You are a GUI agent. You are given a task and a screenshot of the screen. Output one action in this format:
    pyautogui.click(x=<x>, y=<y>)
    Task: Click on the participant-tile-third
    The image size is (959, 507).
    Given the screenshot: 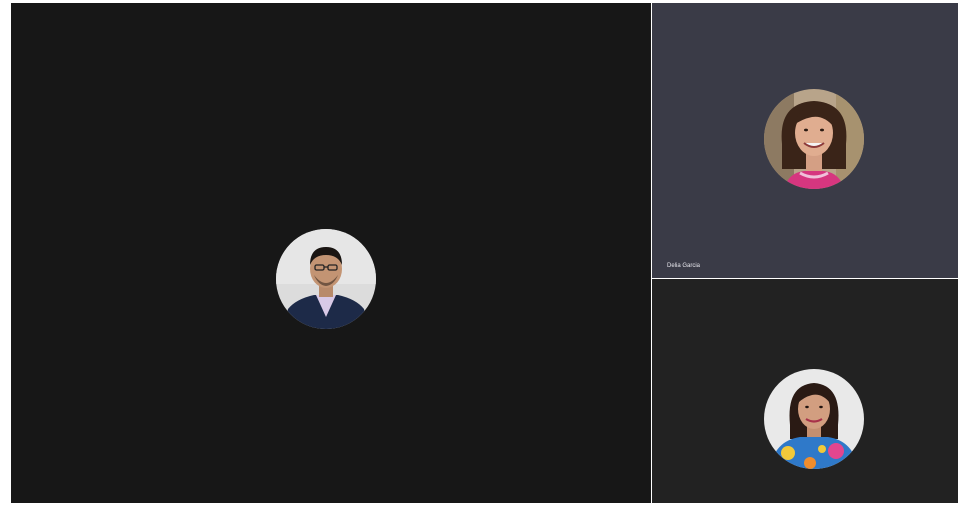 What is the action you would take?
    pyautogui.click(x=805, y=391)
    